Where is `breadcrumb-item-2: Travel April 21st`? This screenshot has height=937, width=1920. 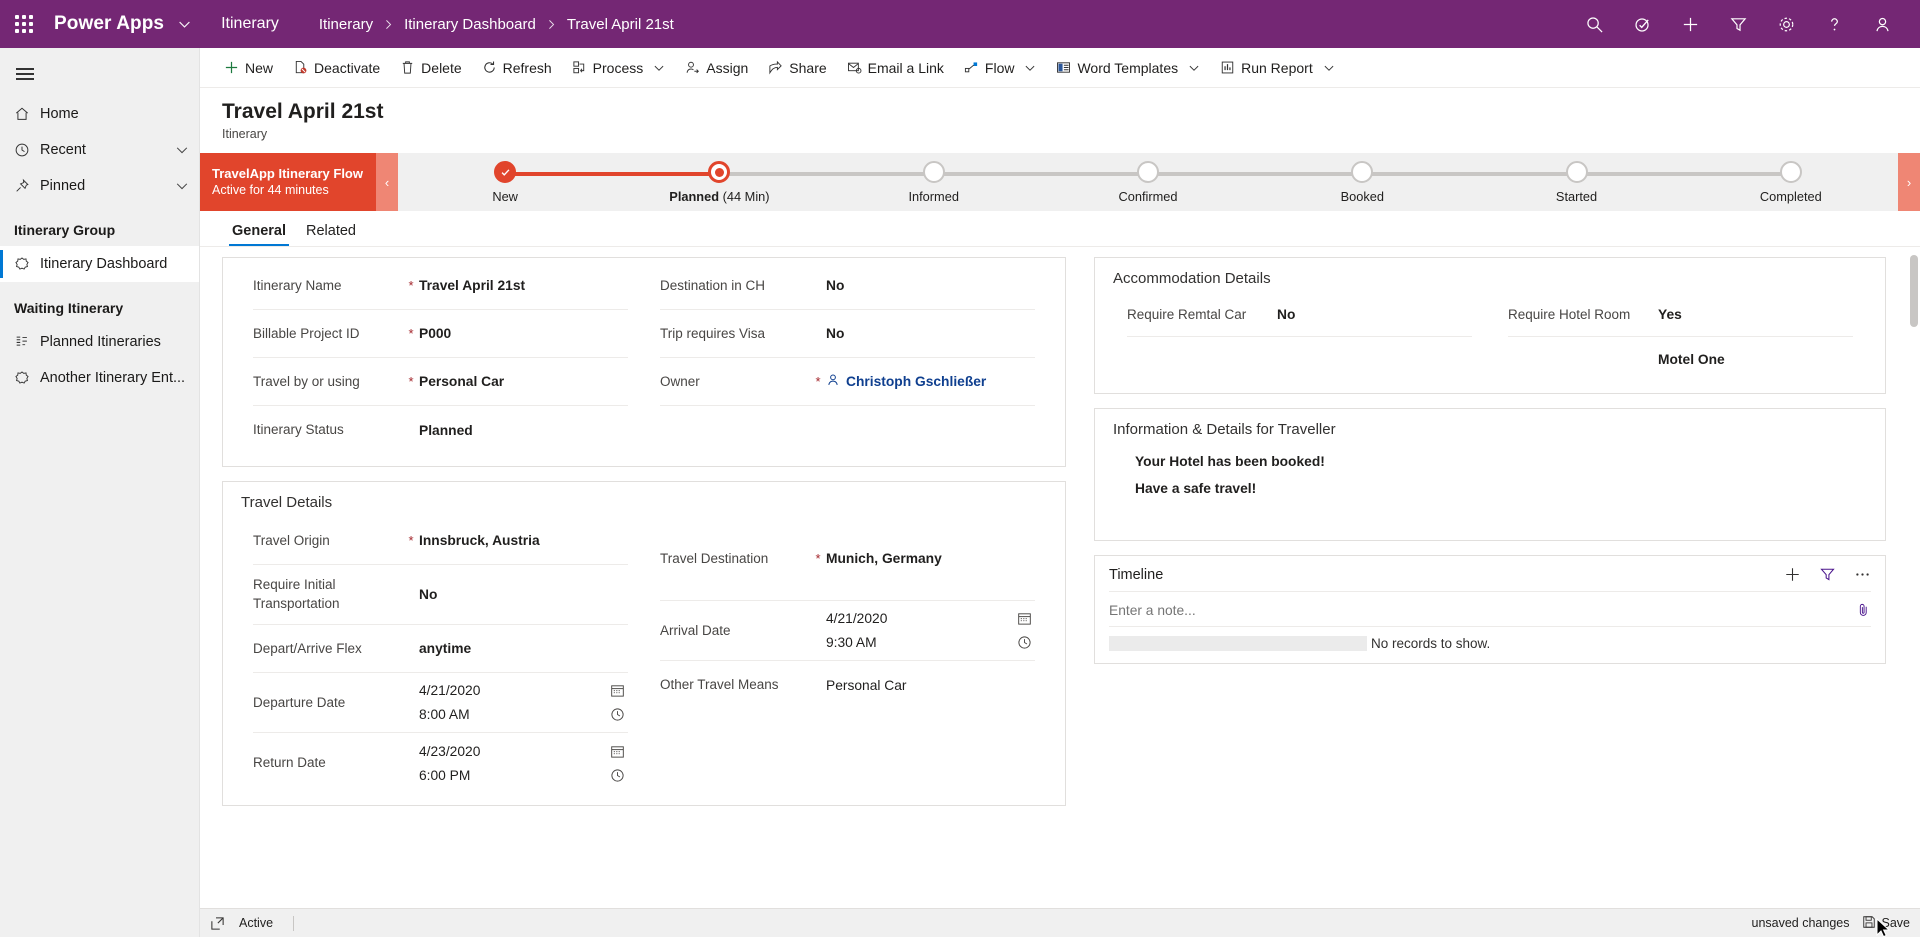 breadcrumb-item-2: Travel April 21st is located at coordinates (620, 24).